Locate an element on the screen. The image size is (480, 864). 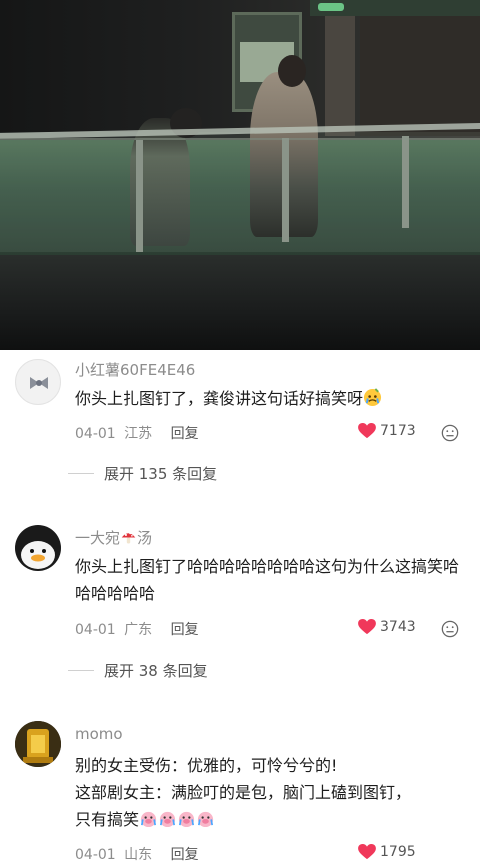
comment-text-line: 别的女主受伤：优雅的，可怜兮兮的! is located at coordinates (206, 765).